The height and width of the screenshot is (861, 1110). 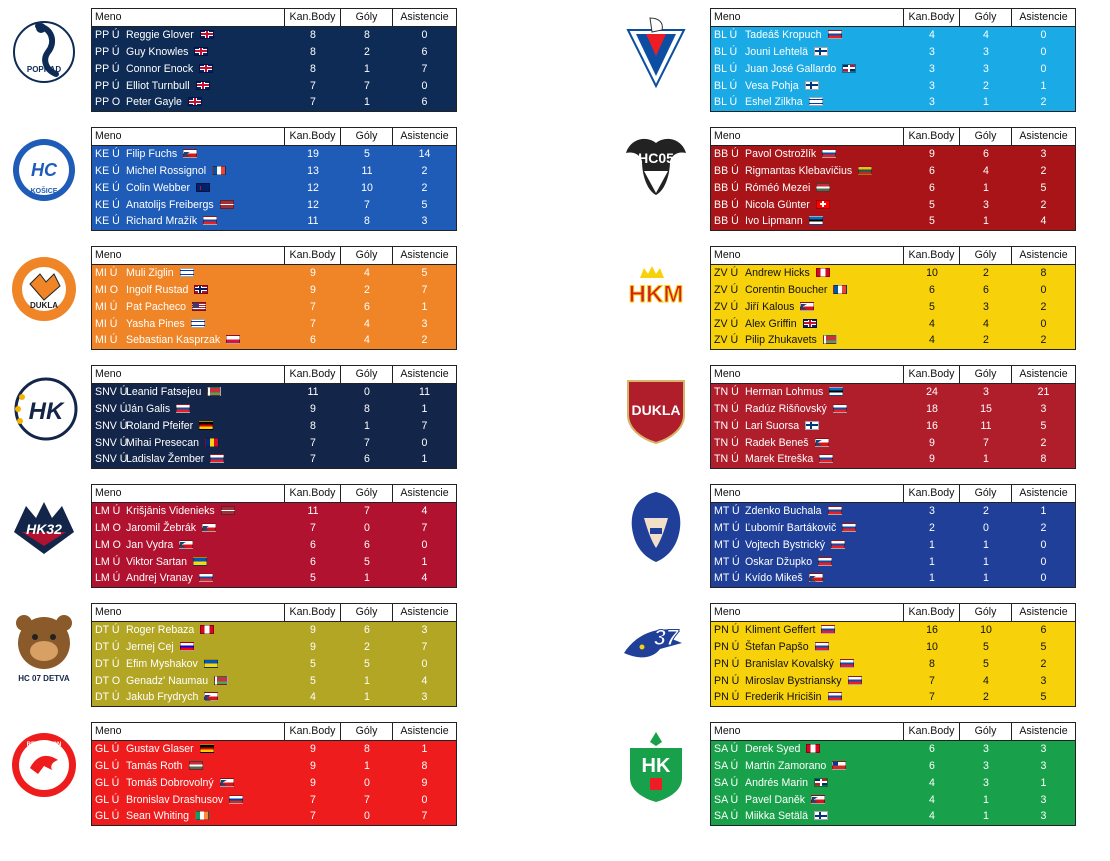 I want to click on player-name: Leanid Fatsejeu, so click(x=164, y=391).